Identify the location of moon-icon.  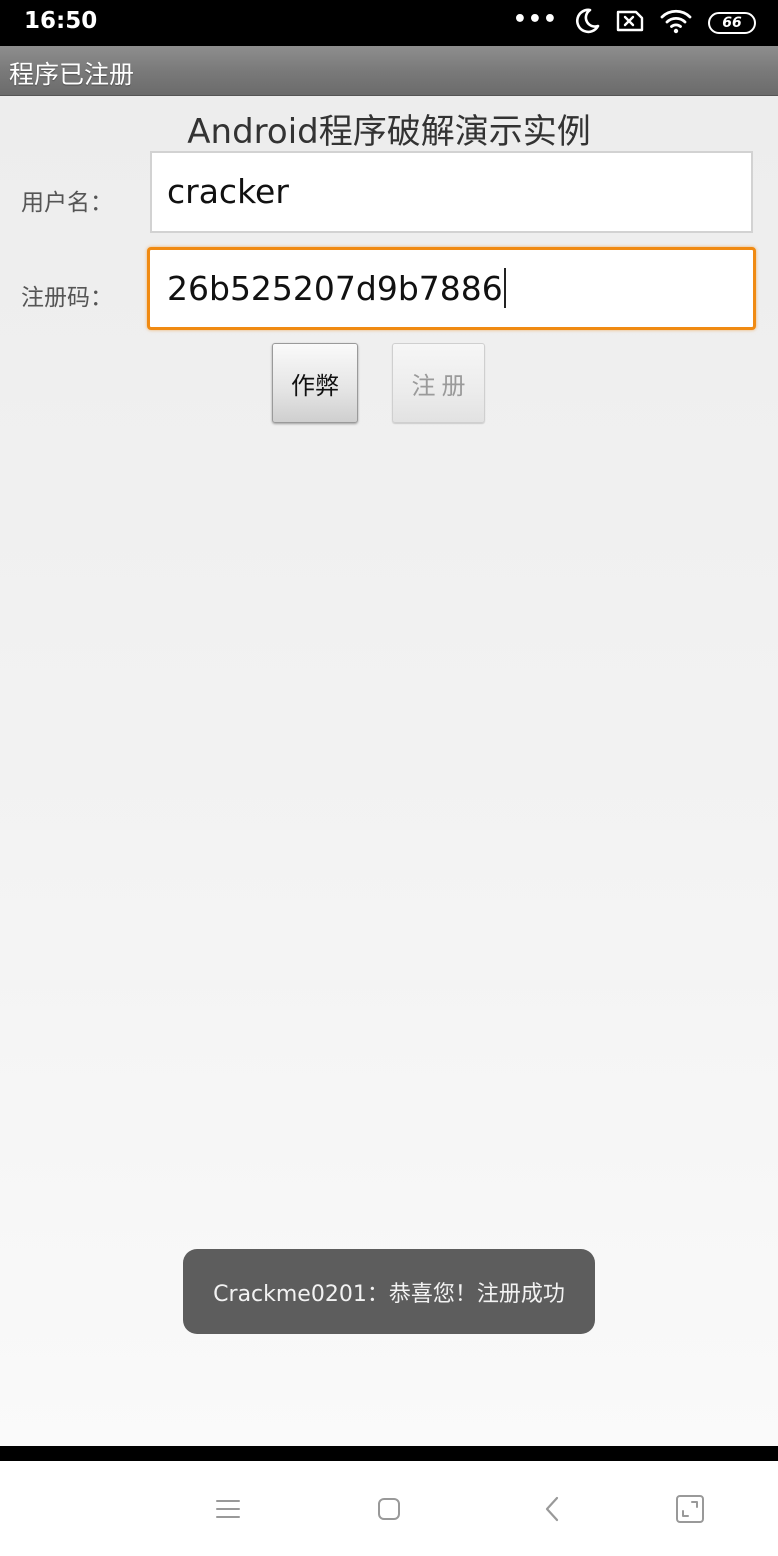
(587, 23).